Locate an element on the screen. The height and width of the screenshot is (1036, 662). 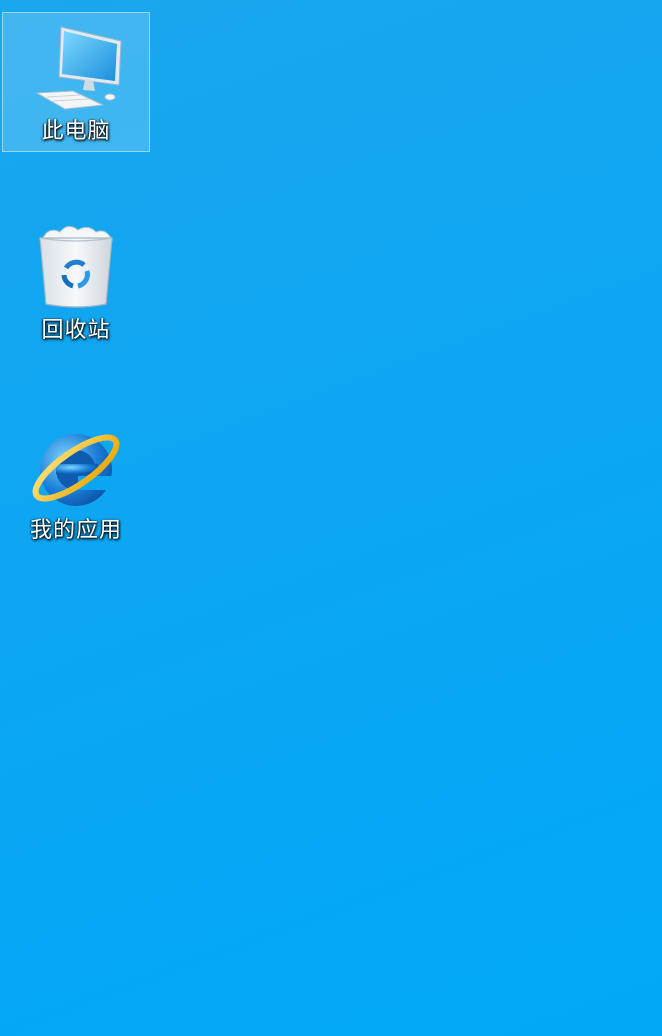
desktop-icon-recycle-bin: 回收站 is located at coordinates (76, 282).